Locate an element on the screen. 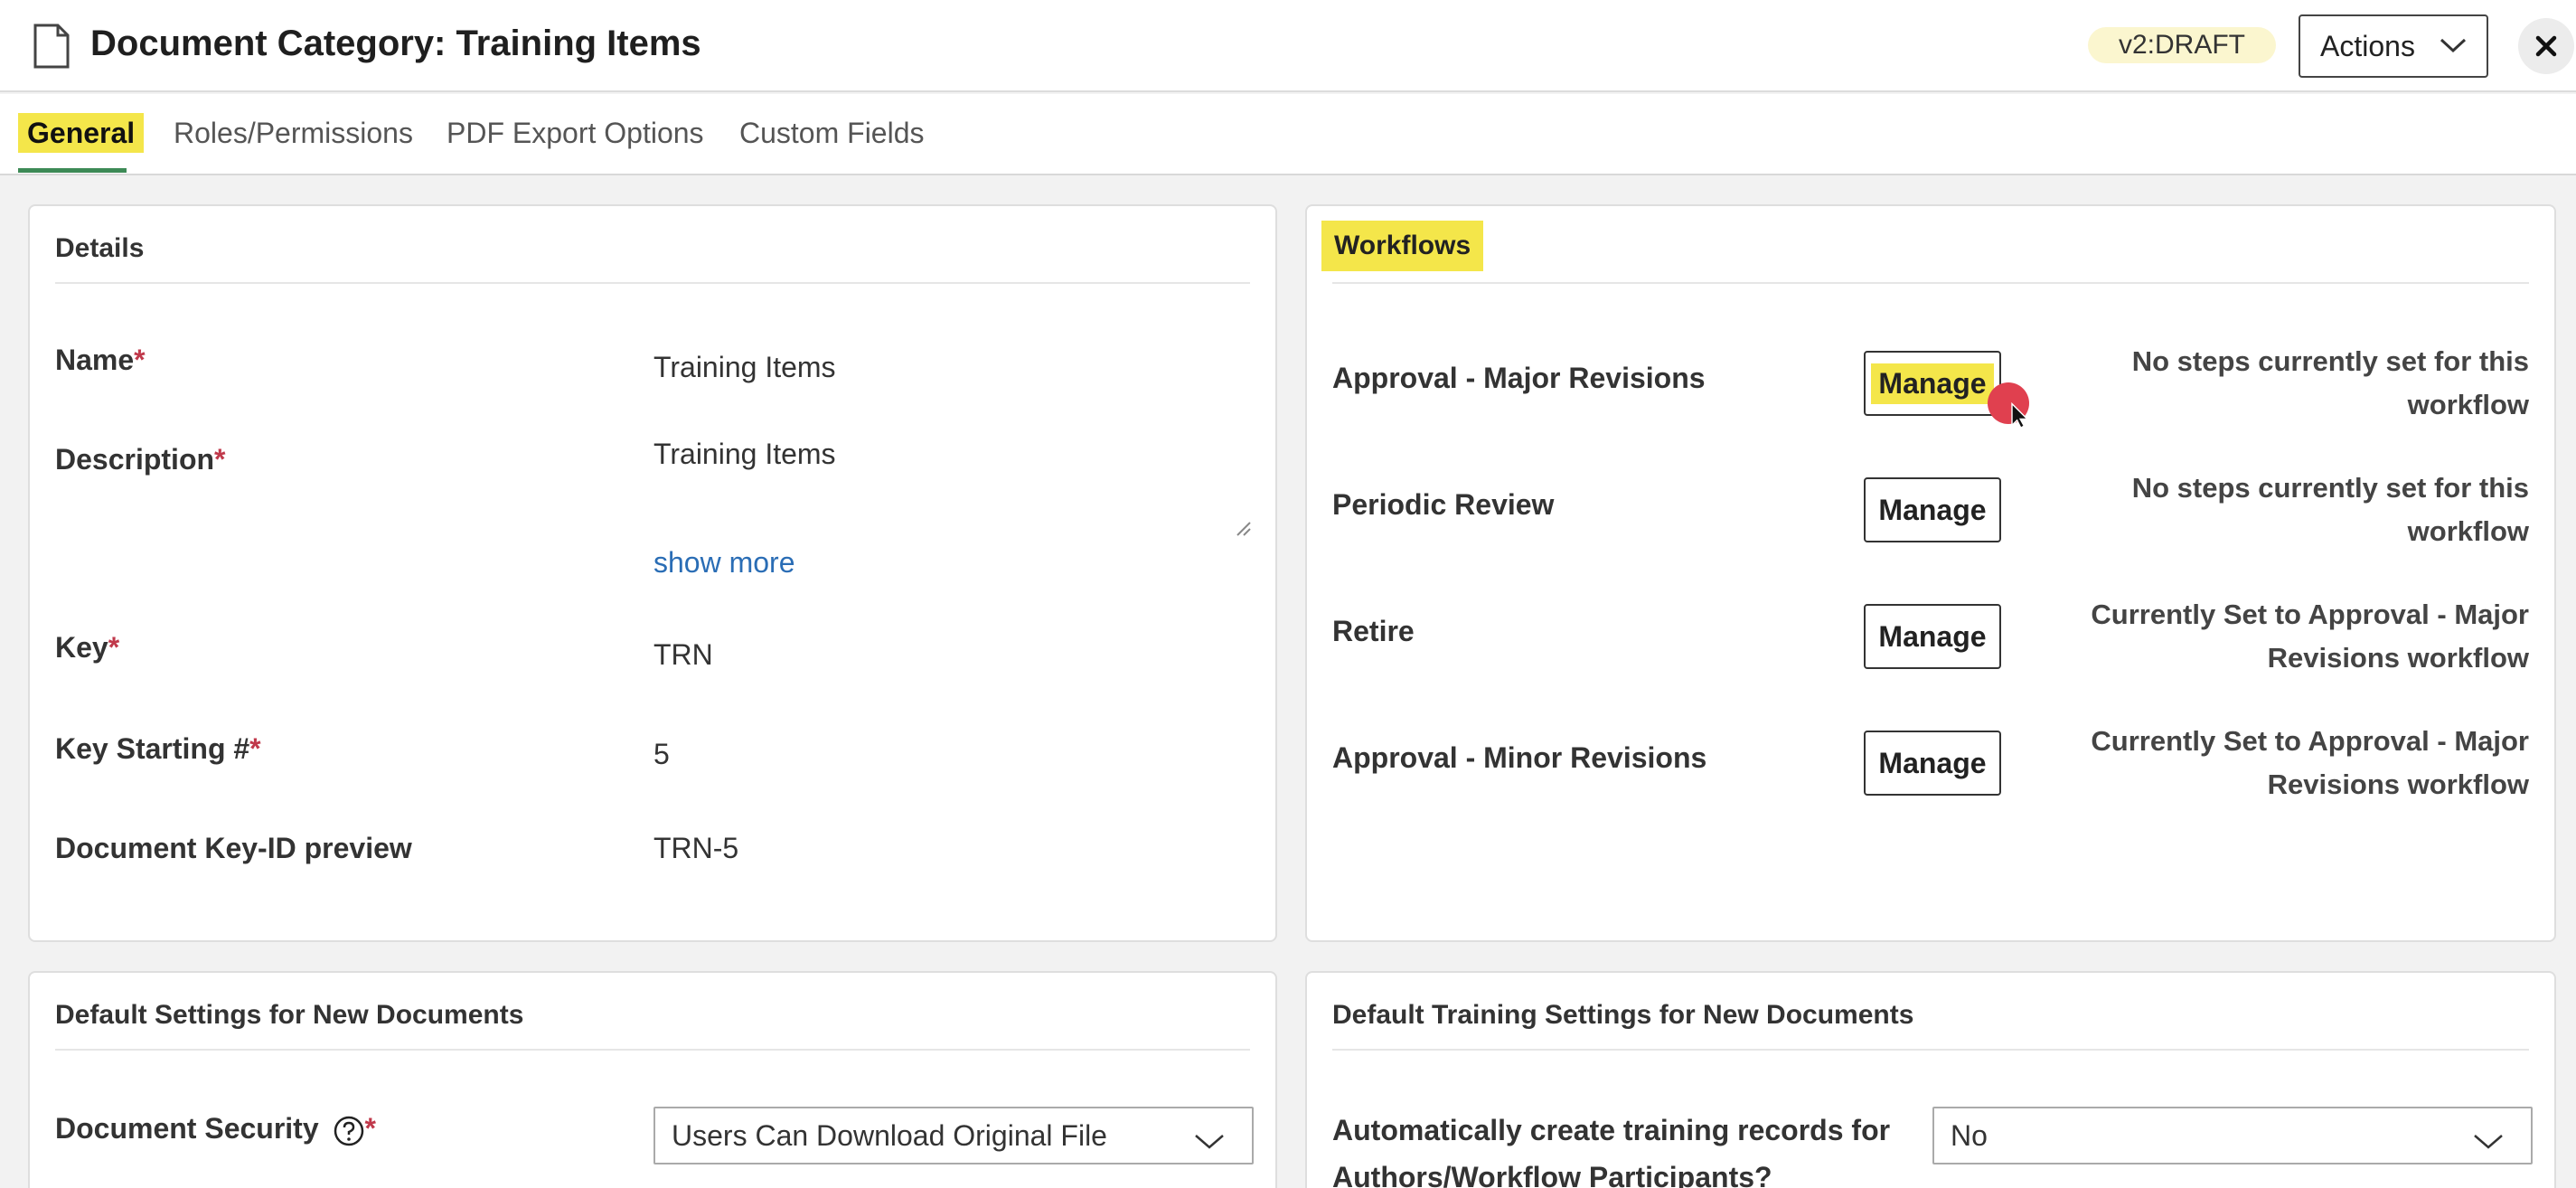  description-label: Description* is located at coordinates (140, 459).